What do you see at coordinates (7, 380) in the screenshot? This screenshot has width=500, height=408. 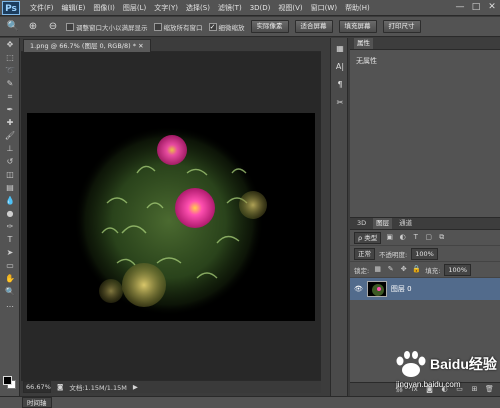 I see `foreground-color-swatch` at bounding box center [7, 380].